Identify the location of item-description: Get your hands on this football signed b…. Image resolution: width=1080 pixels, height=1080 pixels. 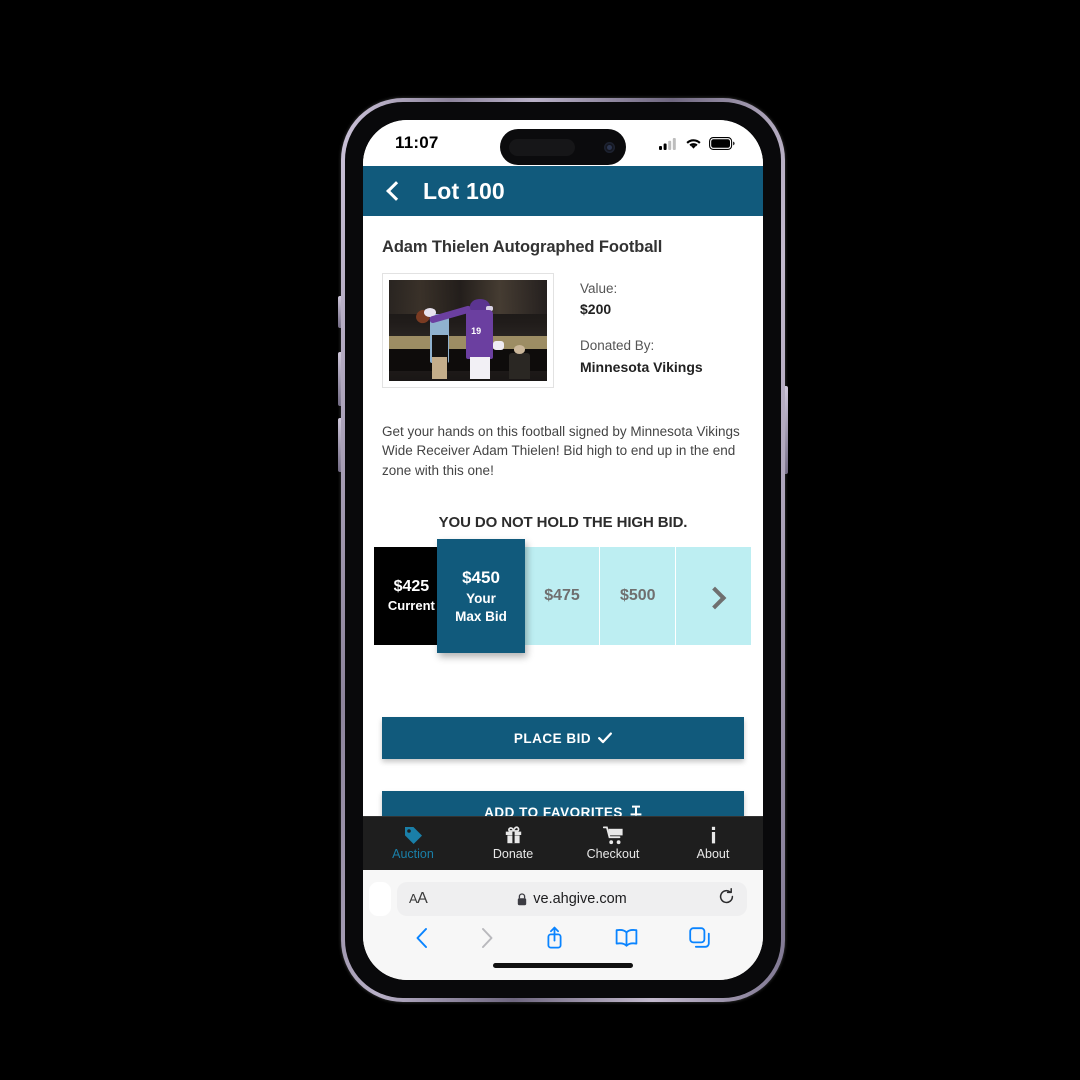
(561, 451).